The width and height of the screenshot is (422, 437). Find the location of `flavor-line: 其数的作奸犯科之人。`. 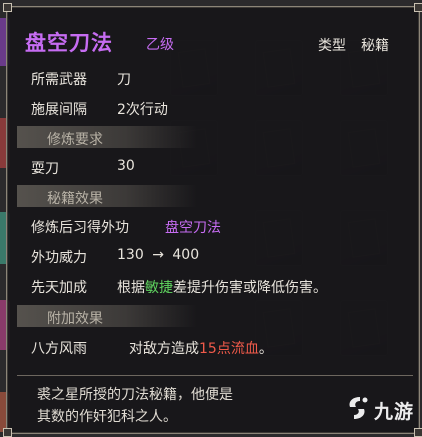

flavor-line: 其数的作奸犯科之人。 is located at coordinates (107, 417).